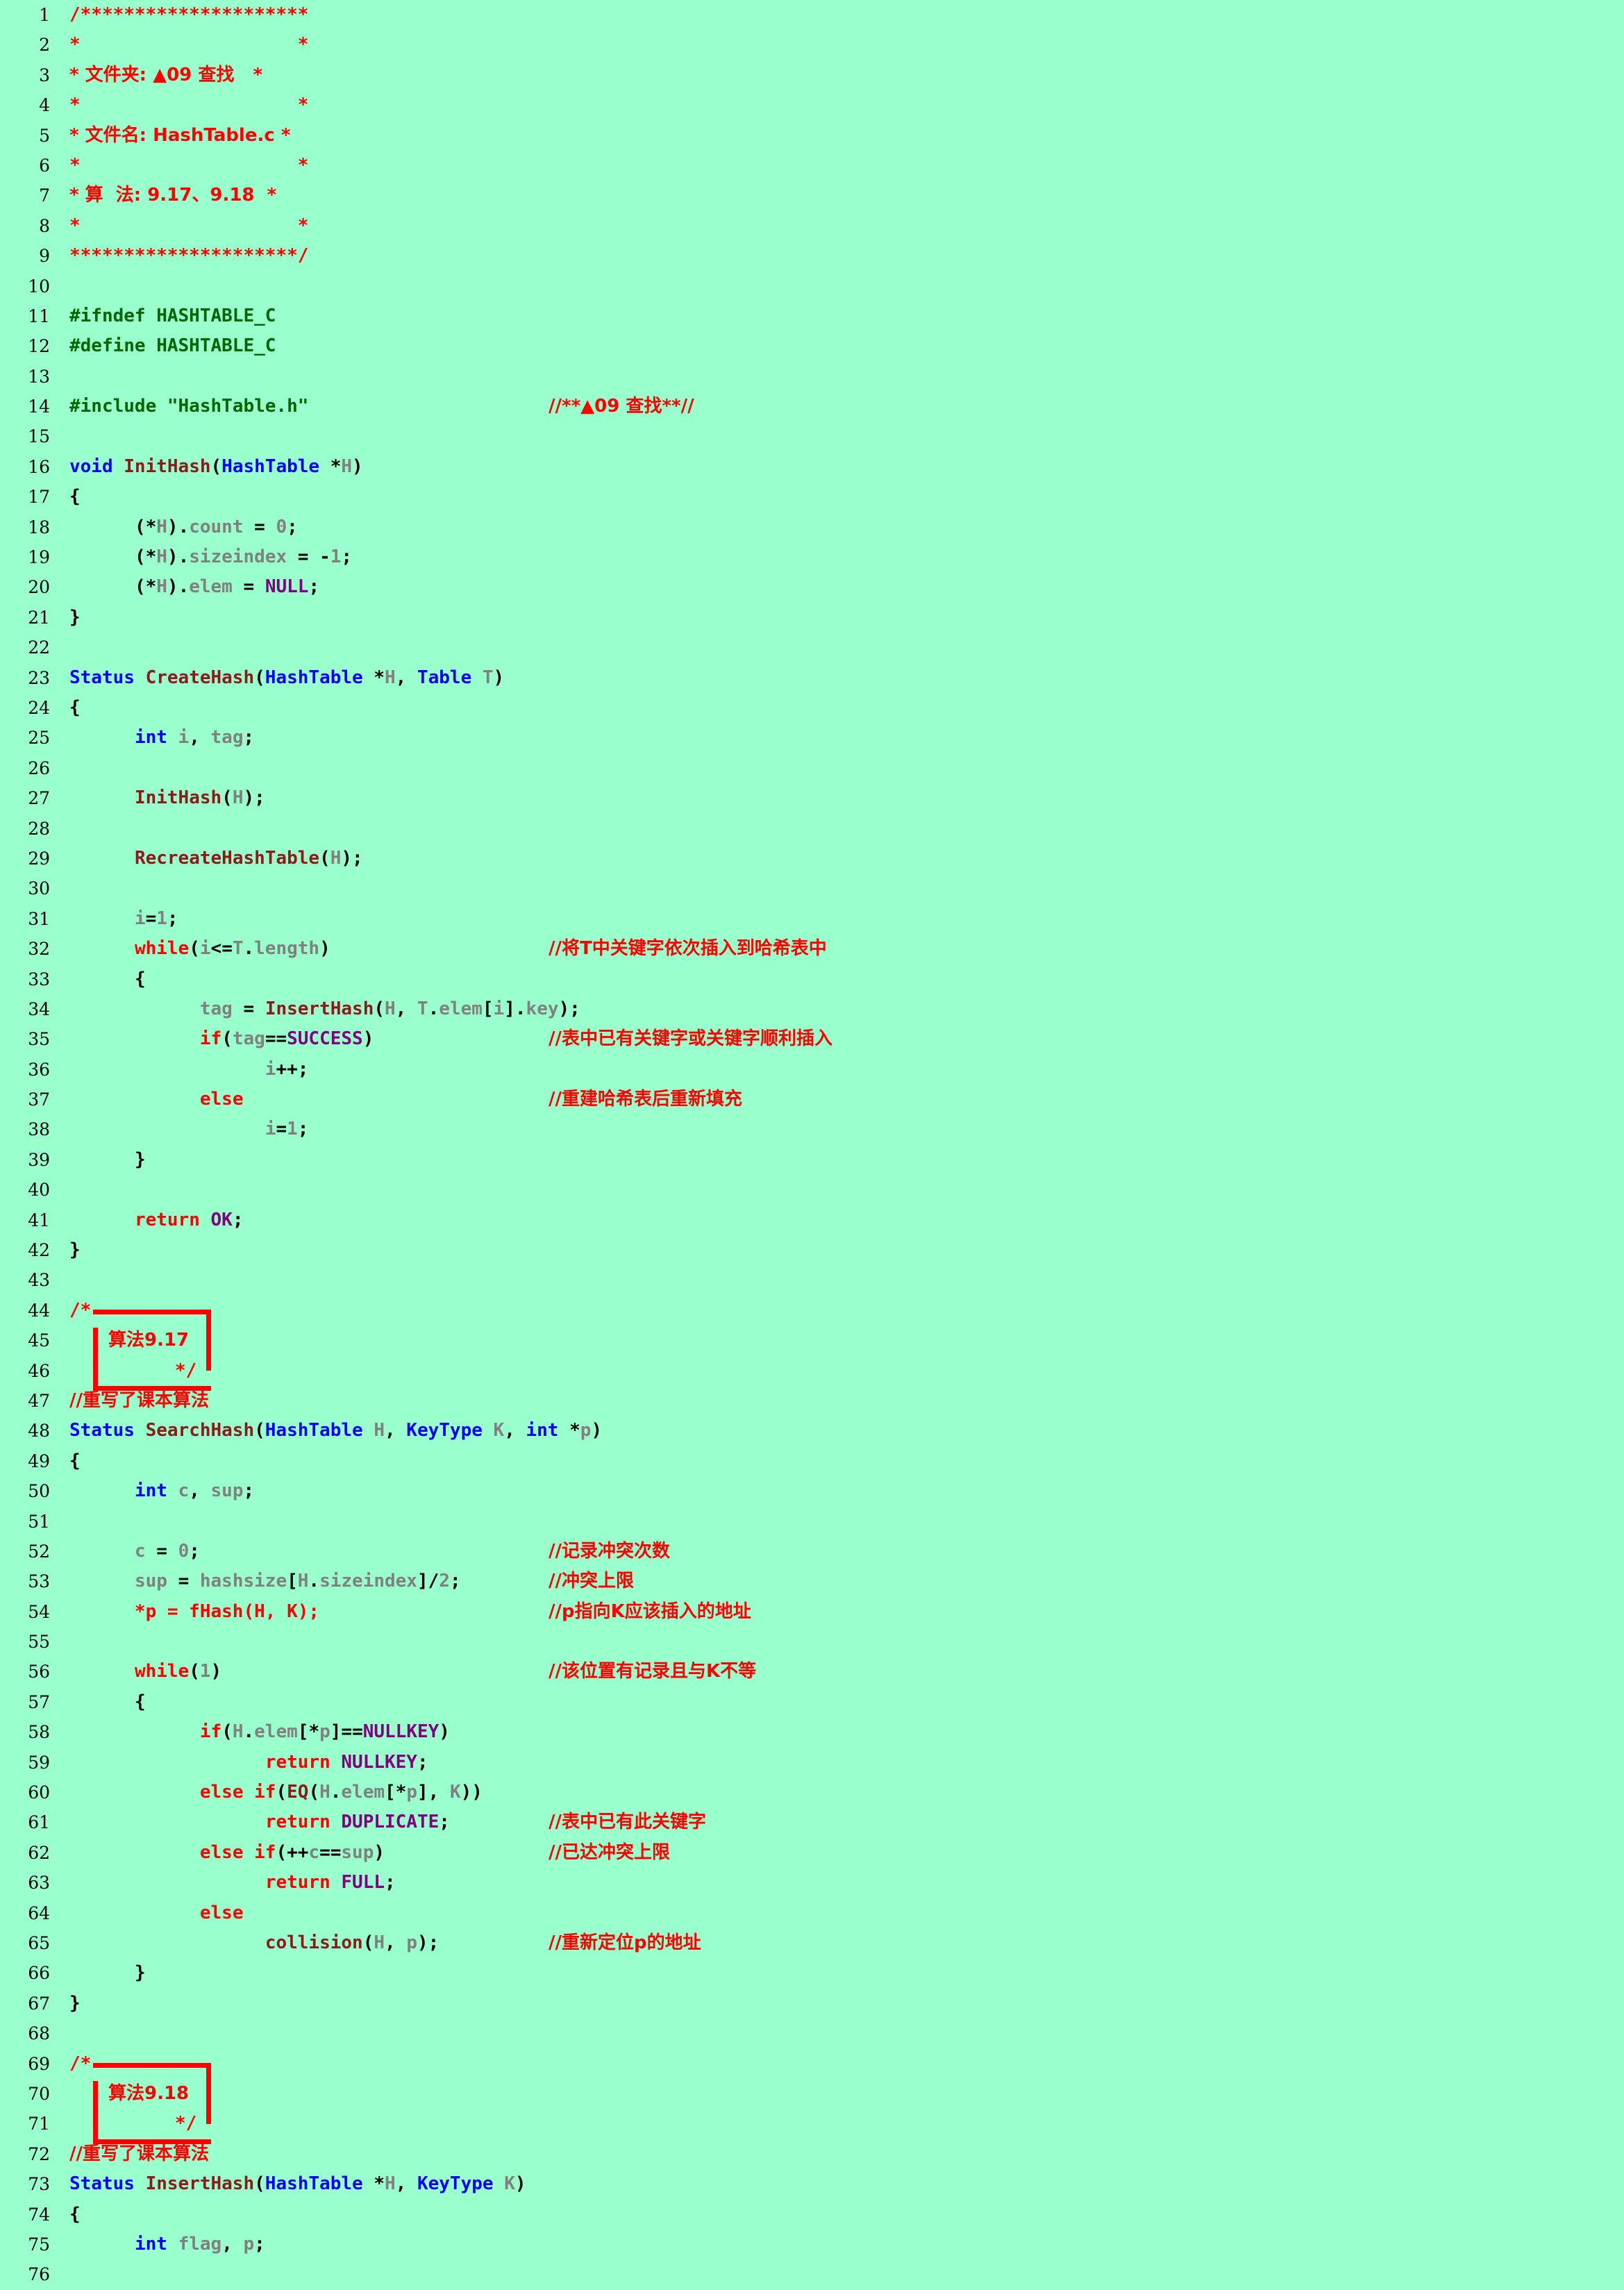 The width and height of the screenshot is (1624, 2290). What do you see at coordinates (653, 1671) in the screenshot?
I see `trailing-comment: //该位置有记录且与K不等` at bounding box center [653, 1671].